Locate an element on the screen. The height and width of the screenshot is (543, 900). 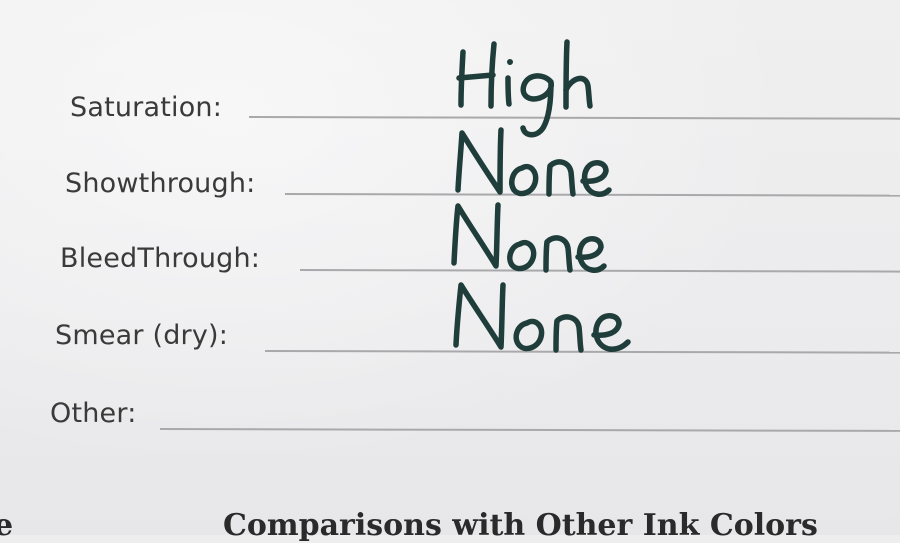
handwriting-layer is located at coordinates (541, 196).